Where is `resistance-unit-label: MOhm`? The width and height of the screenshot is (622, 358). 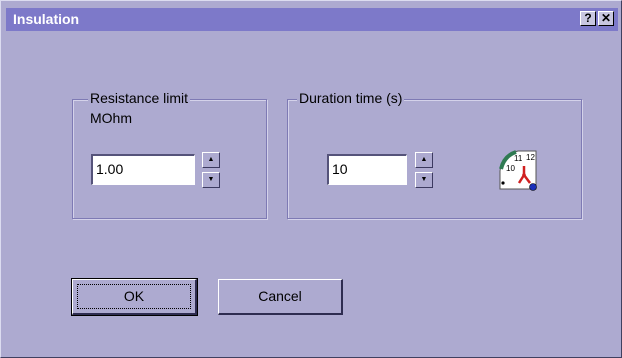
resistance-unit-label: MOhm is located at coordinates (111, 118).